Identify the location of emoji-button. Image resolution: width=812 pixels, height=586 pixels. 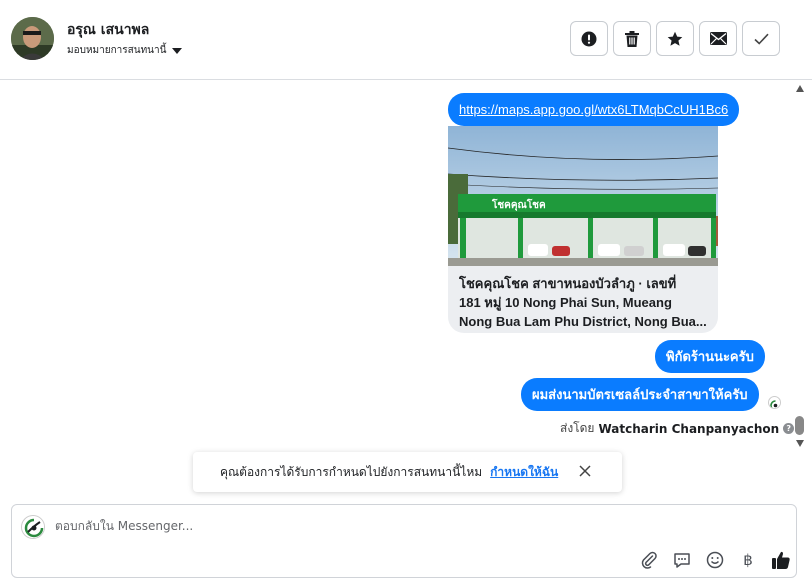
(714, 559).